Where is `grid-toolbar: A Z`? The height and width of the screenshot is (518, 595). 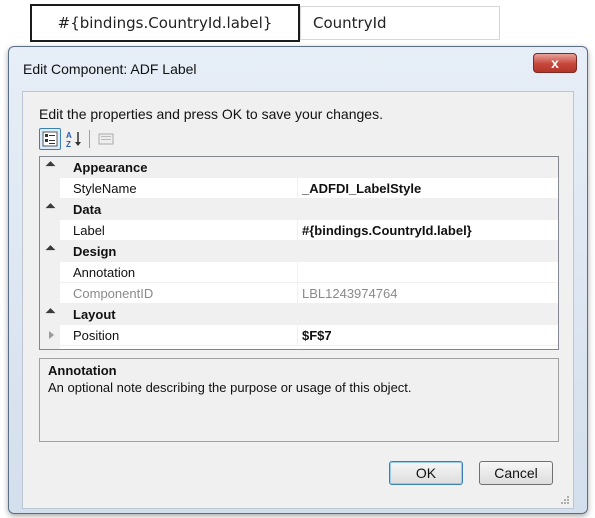
grid-toolbar: A Z is located at coordinates (139, 140).